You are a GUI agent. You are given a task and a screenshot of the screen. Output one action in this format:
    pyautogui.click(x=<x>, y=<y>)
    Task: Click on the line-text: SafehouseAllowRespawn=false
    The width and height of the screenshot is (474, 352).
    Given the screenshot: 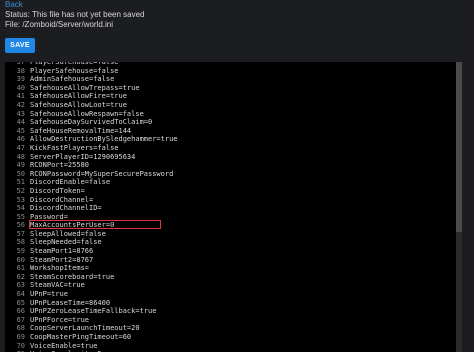 What is the action you would take?
    pyautogui.click(x=87, y=114)
    